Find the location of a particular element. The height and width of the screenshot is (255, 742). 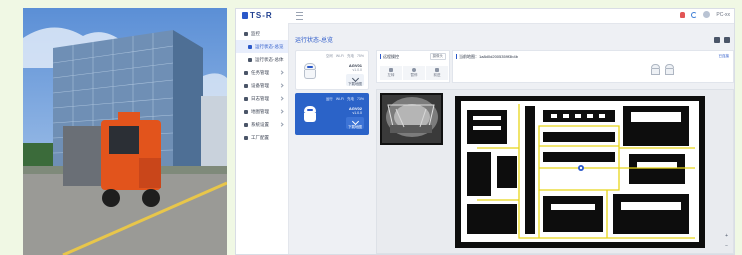

monitor-icon is located at coordinates (246, 33).